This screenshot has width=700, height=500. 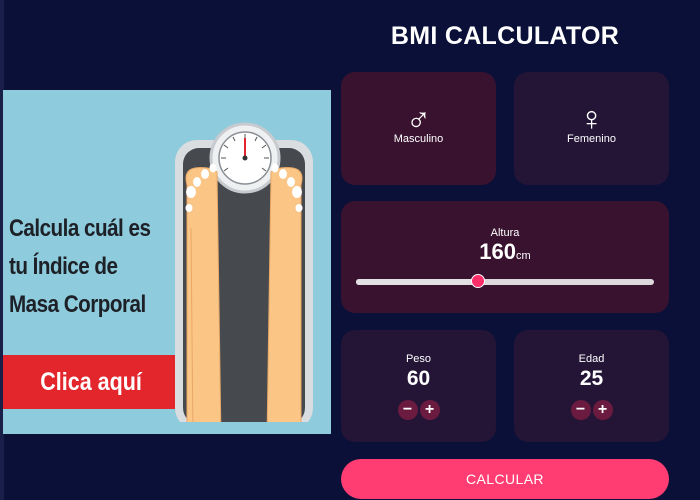 What do you see at coordinates (580, 410) in the screenshot?
I see `age-decrement-button: −` at bounding box center [580, 410].